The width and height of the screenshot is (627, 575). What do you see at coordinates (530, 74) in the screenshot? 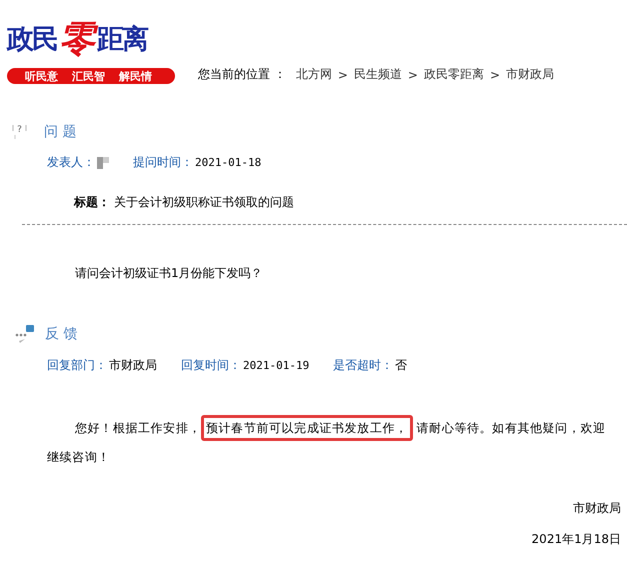
I see `breadcrumb-link: 市财政局` at bounding box center [530, 74].